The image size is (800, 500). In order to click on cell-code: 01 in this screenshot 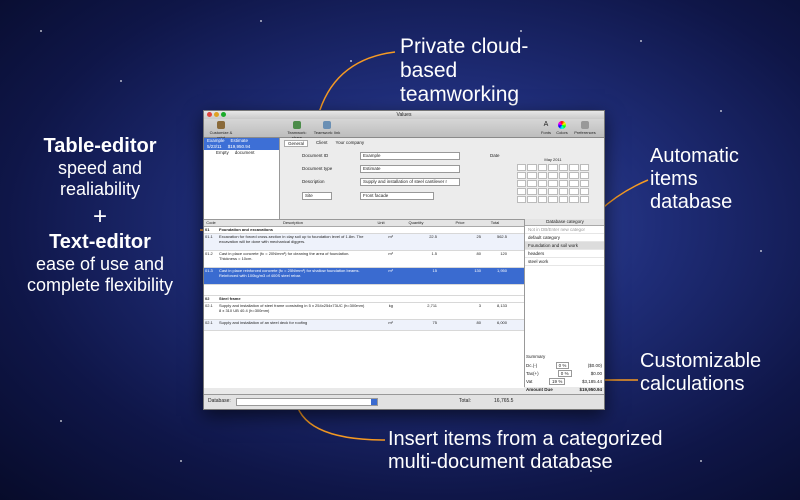, I will do `click(211, 230)`.